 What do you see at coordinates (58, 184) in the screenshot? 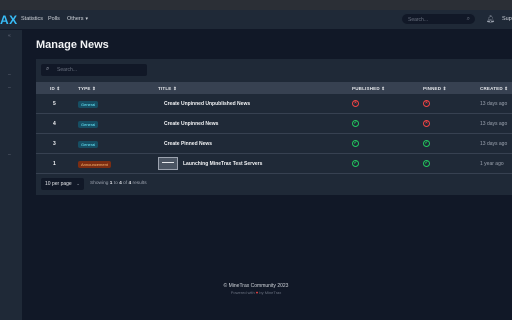
I see `per-page-value: 10 per page` at bounding box center [58, 184].